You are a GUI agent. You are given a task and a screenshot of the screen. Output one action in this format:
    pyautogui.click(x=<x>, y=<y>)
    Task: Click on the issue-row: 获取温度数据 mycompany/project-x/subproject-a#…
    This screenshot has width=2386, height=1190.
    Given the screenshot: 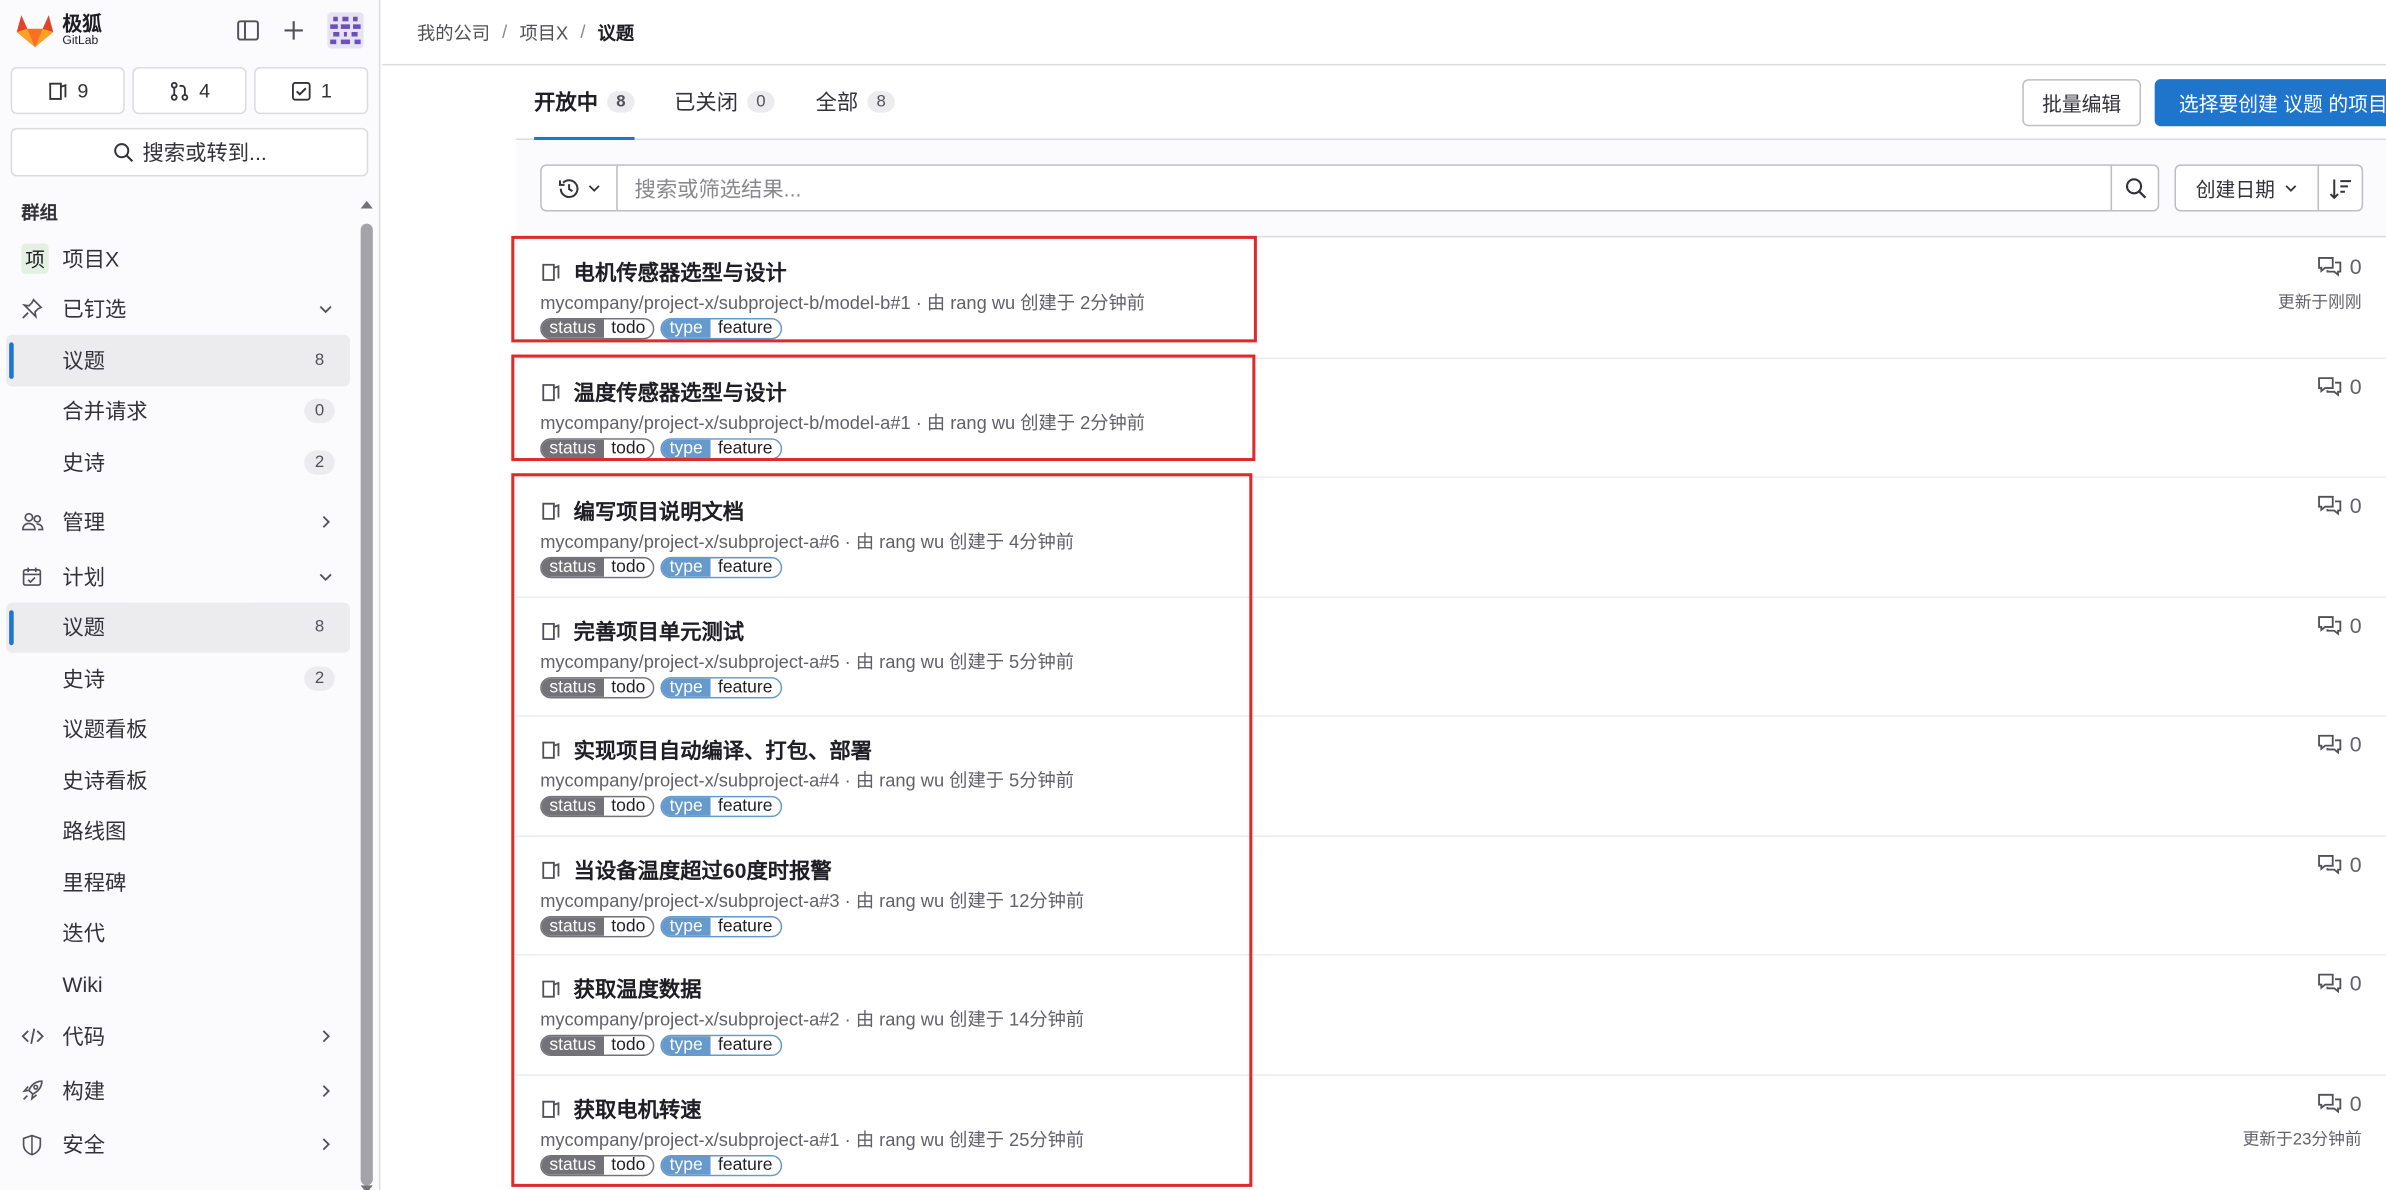 What is the action you would take?
    pyautogui.click(x=1450, y=1016)
    